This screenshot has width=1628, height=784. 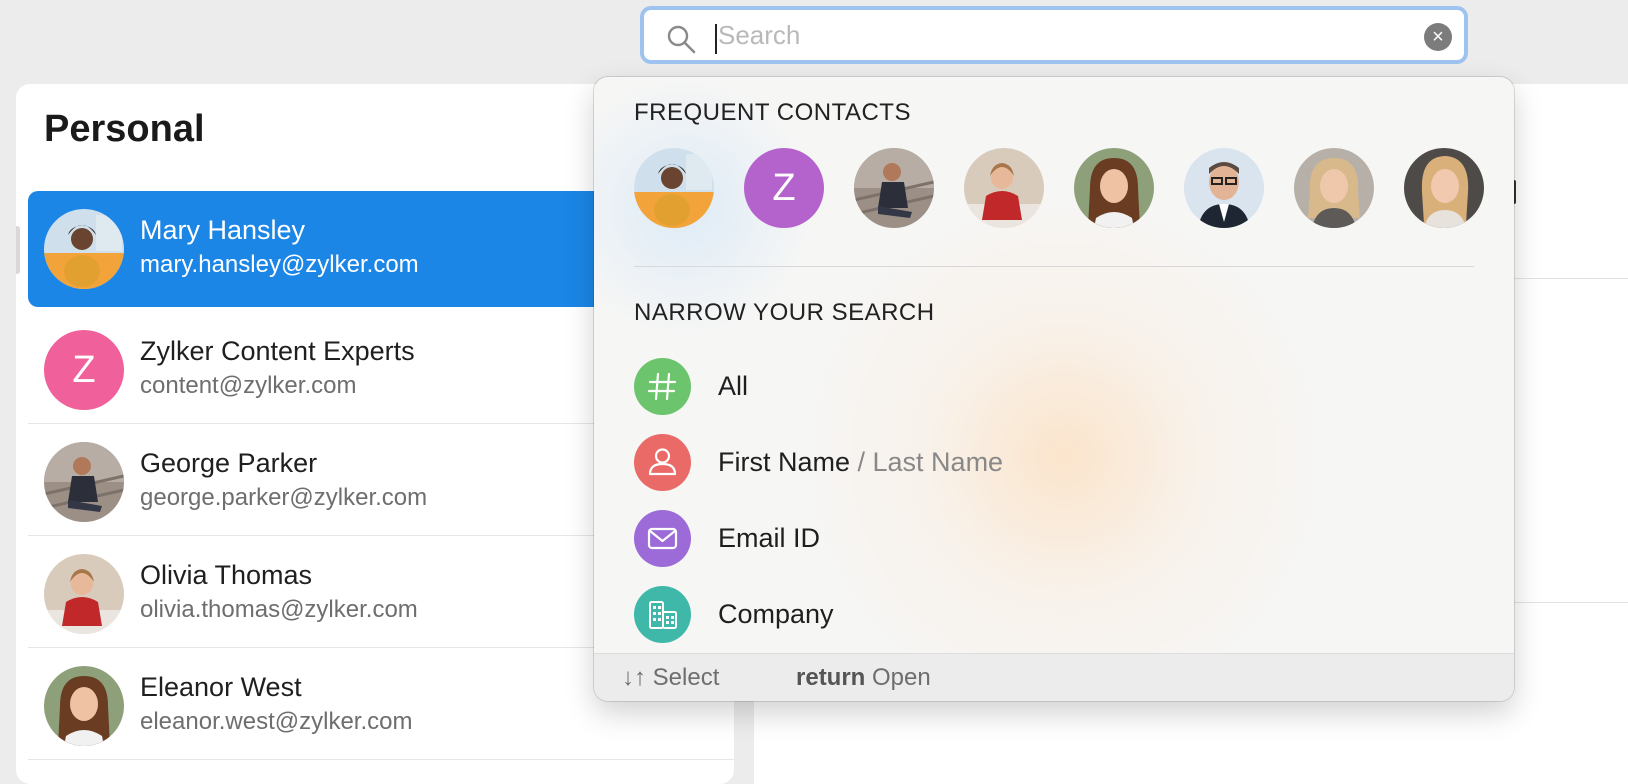 What do you see at coordinates (681, 39) in the screenshot?
I see `search-icon` at bounding box center [681, 39].